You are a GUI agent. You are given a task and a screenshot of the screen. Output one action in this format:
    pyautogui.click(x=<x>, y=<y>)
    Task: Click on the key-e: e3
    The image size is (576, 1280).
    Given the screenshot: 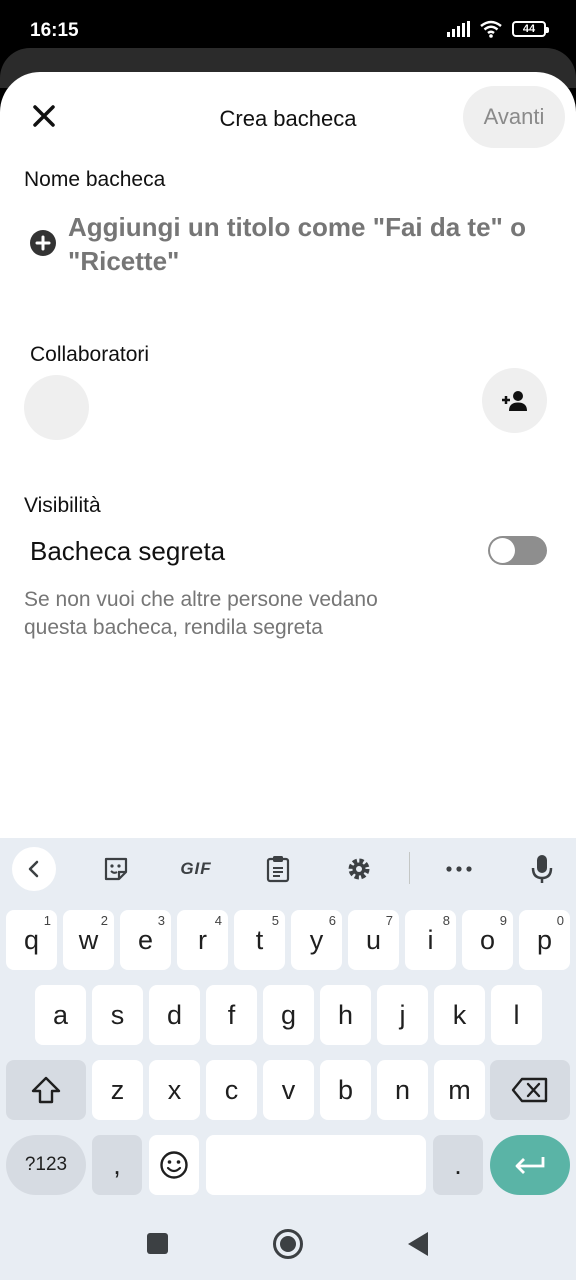 What is the action you would take?
    pyautogui.click(x=145, y=940)
    